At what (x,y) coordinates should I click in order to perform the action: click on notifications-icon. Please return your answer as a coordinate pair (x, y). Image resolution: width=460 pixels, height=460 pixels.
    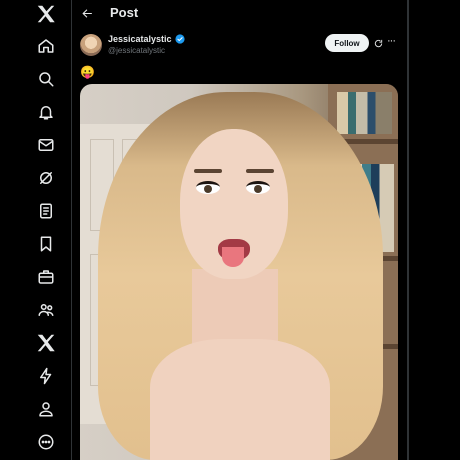
    Looking at the image, I should click on (46, 112).